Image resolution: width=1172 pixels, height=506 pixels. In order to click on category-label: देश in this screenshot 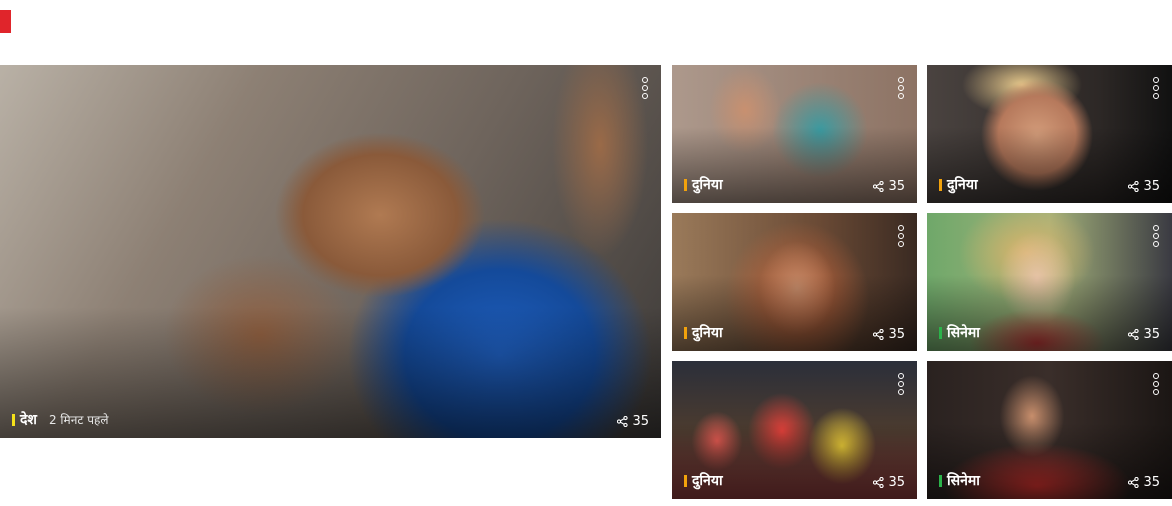, I will do `click(28, 420)`.